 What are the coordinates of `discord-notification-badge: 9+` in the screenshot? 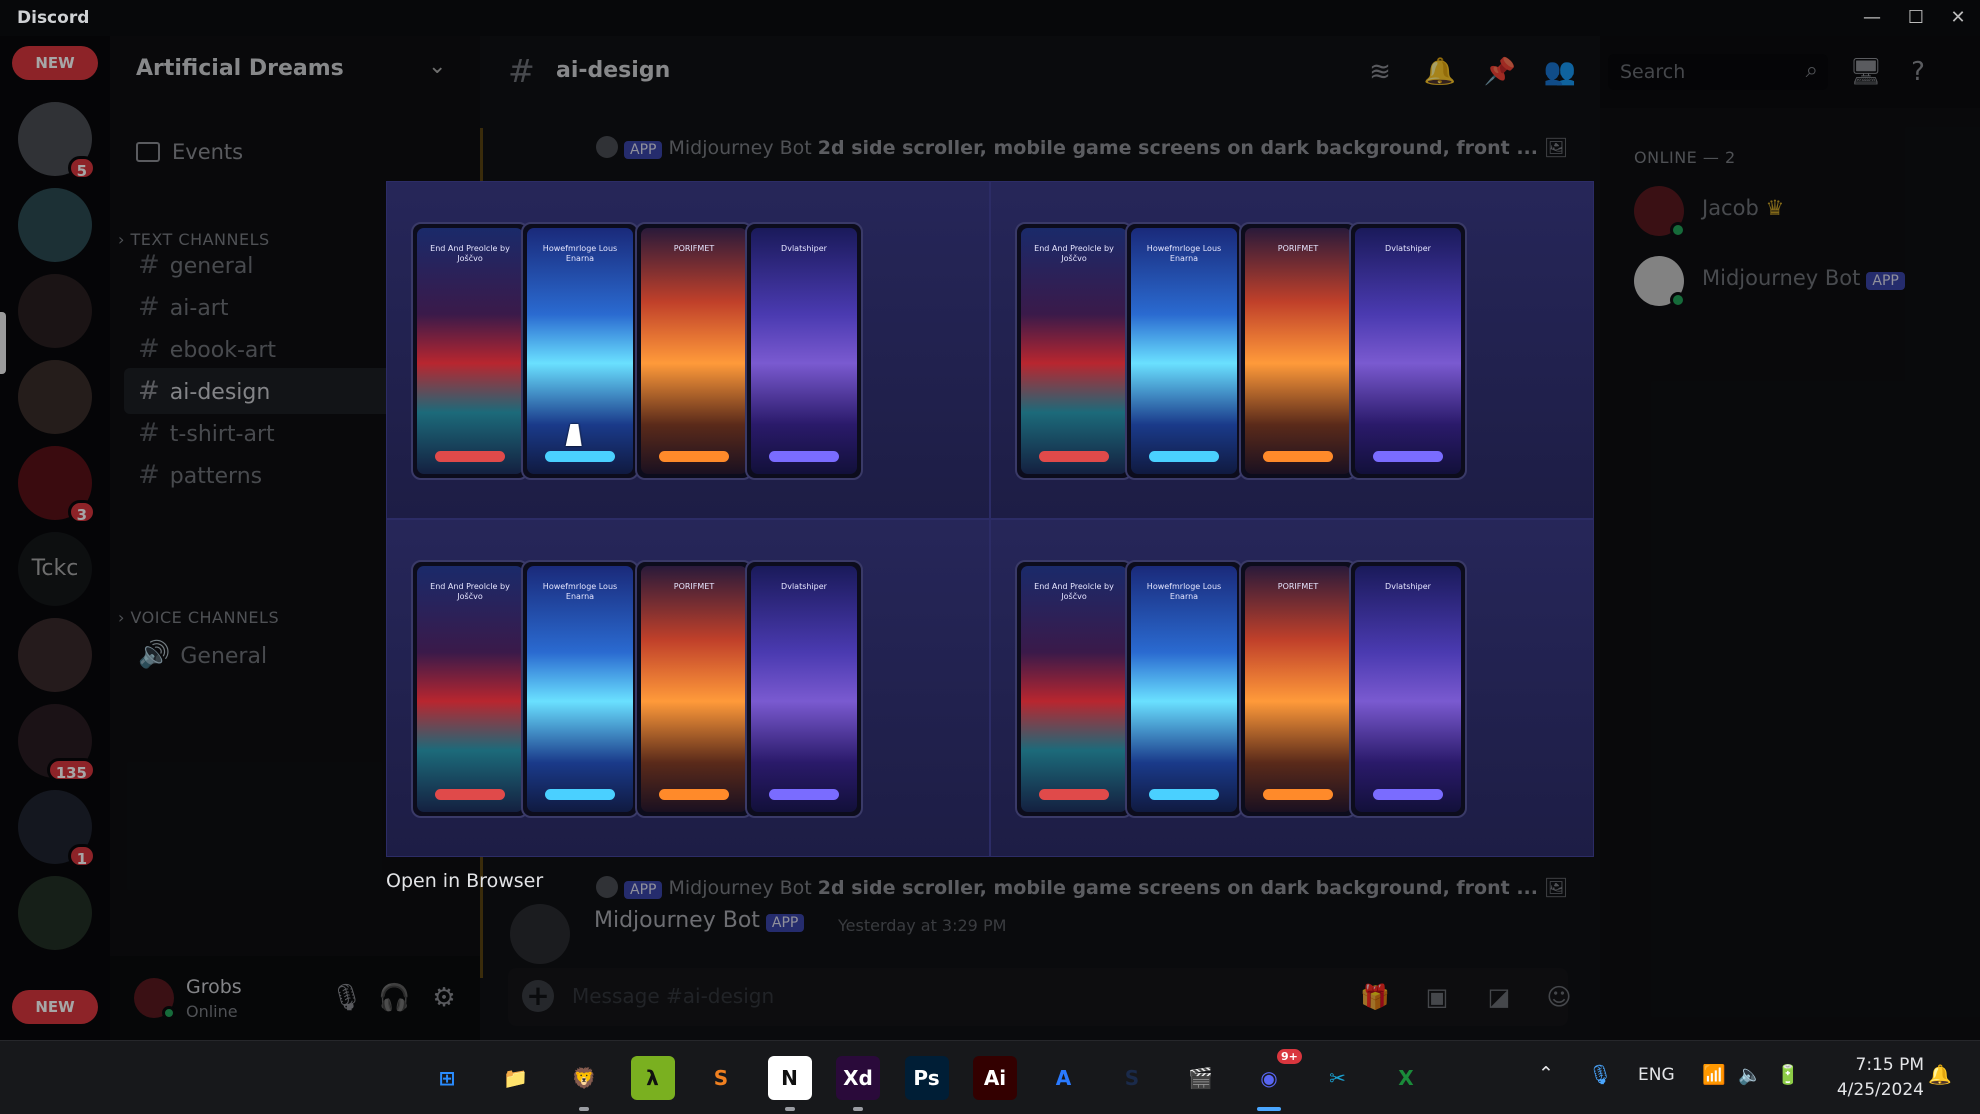 It's located at (1289, 1056).